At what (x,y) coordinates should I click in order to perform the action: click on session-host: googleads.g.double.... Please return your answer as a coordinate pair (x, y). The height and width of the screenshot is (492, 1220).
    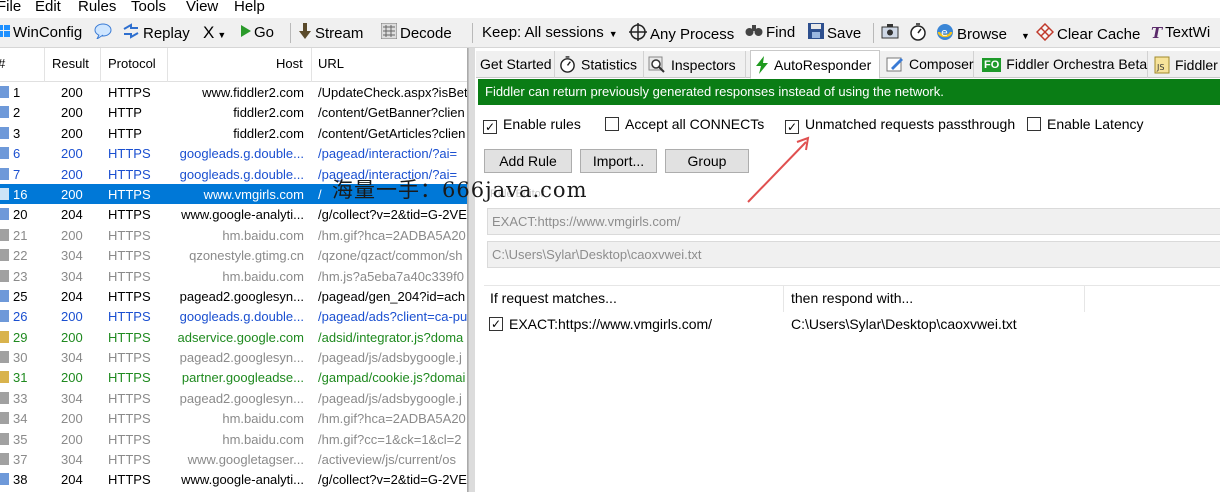
    Looking at the image, I should click on (241, 317).